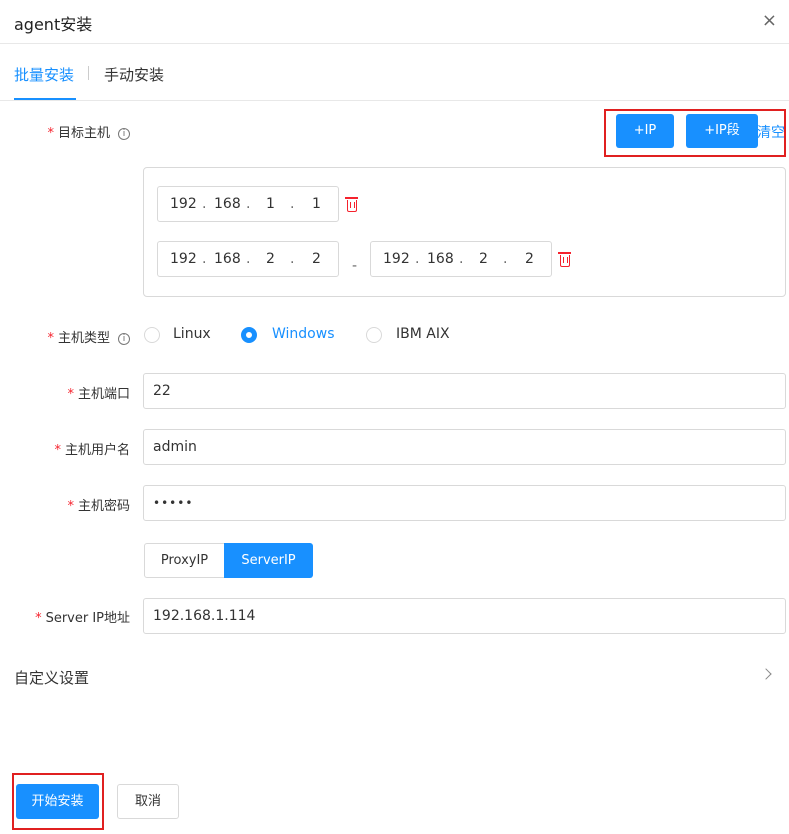 This screenshot has width=789, height=834. What do you see at coordinates (65, 336) in the screenshot?
I see `host-type-label: * 主机类型 i` at bounding box center [65, 336].